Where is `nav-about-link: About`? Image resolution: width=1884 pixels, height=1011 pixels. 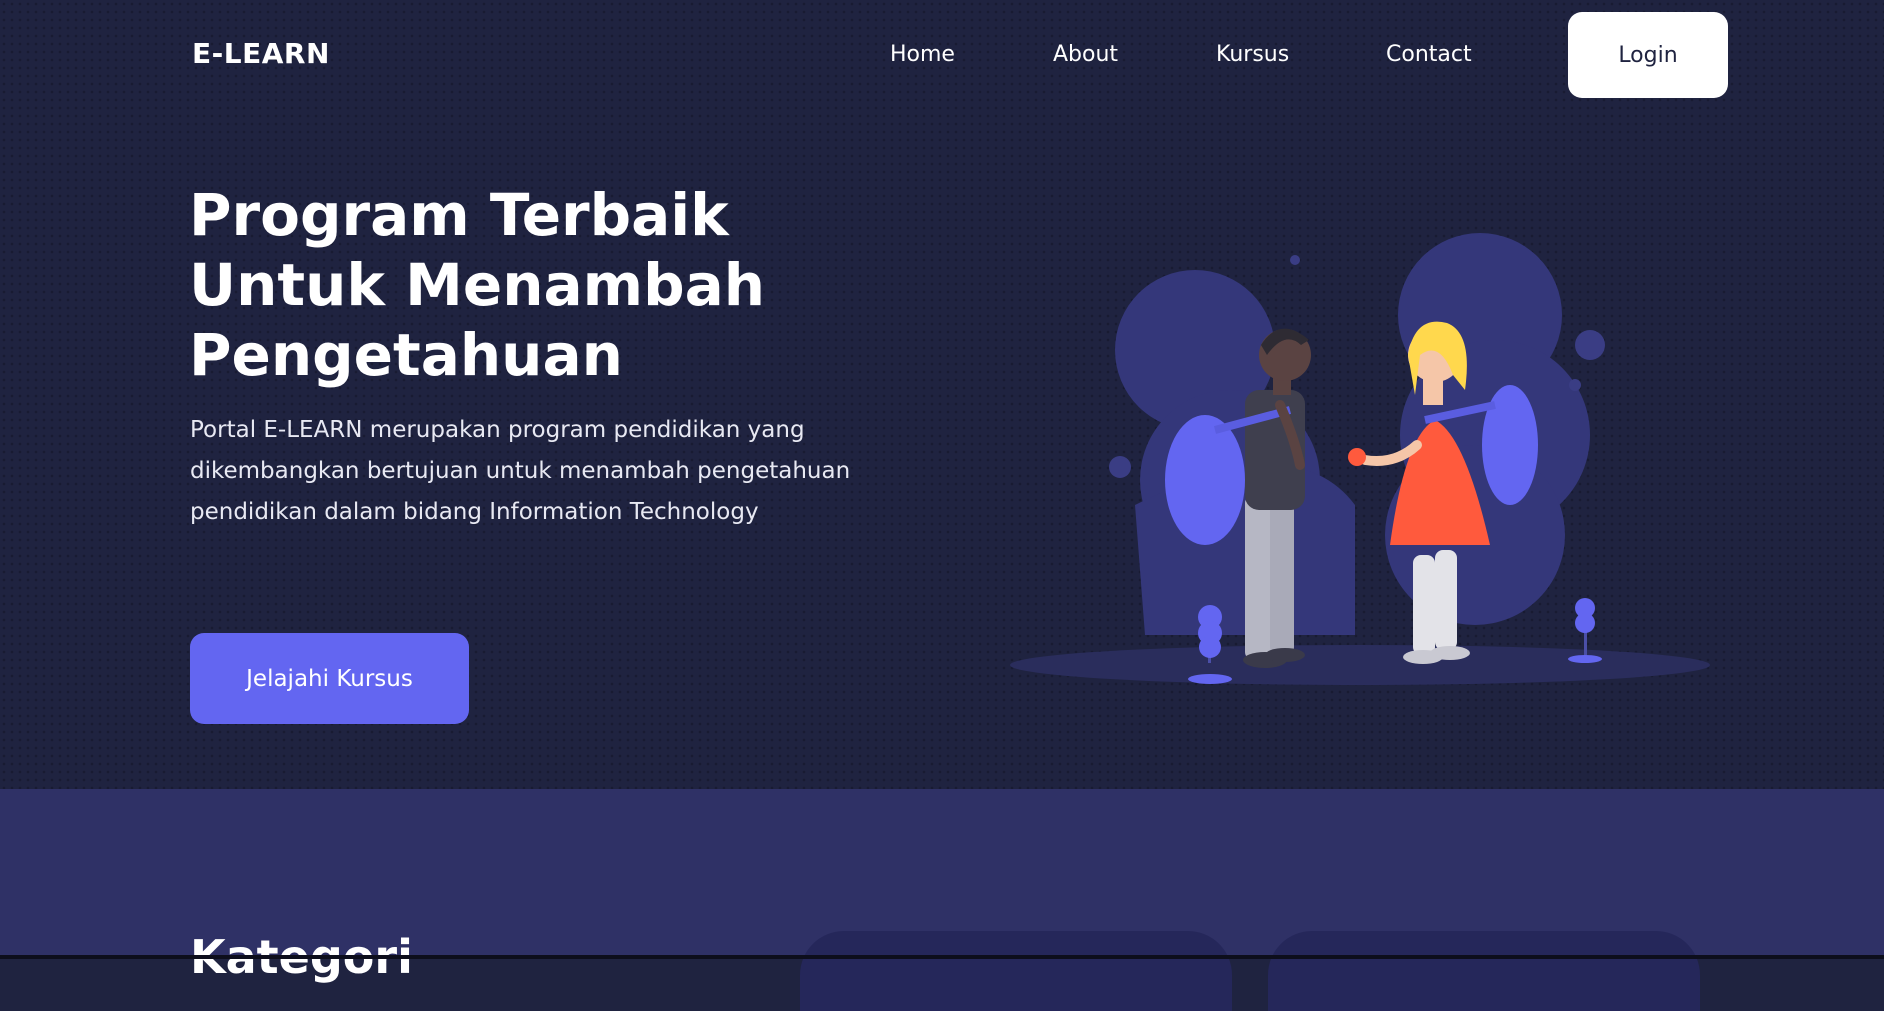 nav-about-link: About is located at coordinates (1085, 54).